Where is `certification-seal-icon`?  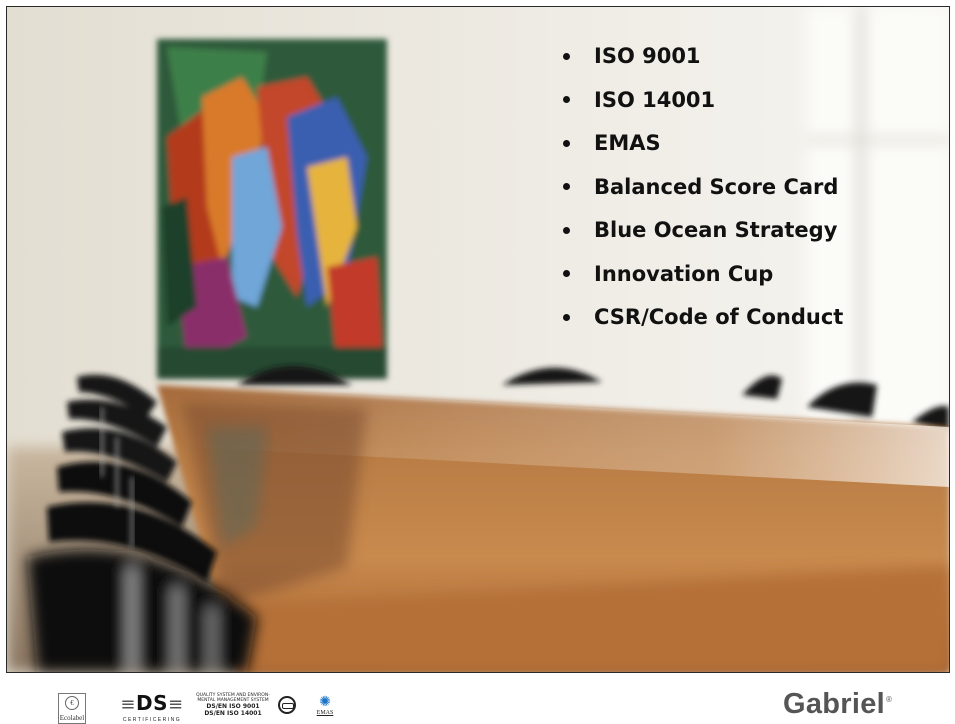
certification-seal-icon is located at coordinates (287, 705).